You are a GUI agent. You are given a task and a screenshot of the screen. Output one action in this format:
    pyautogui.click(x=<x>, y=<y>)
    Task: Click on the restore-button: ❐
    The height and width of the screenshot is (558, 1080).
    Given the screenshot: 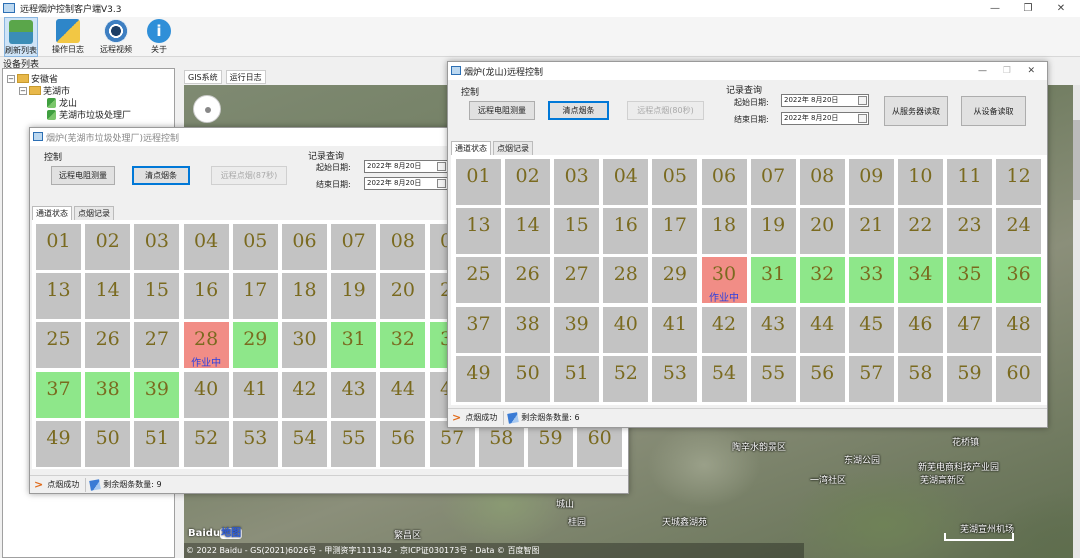 What is the action you would take?
    pyautogui.click(x=1028, y=8)
    